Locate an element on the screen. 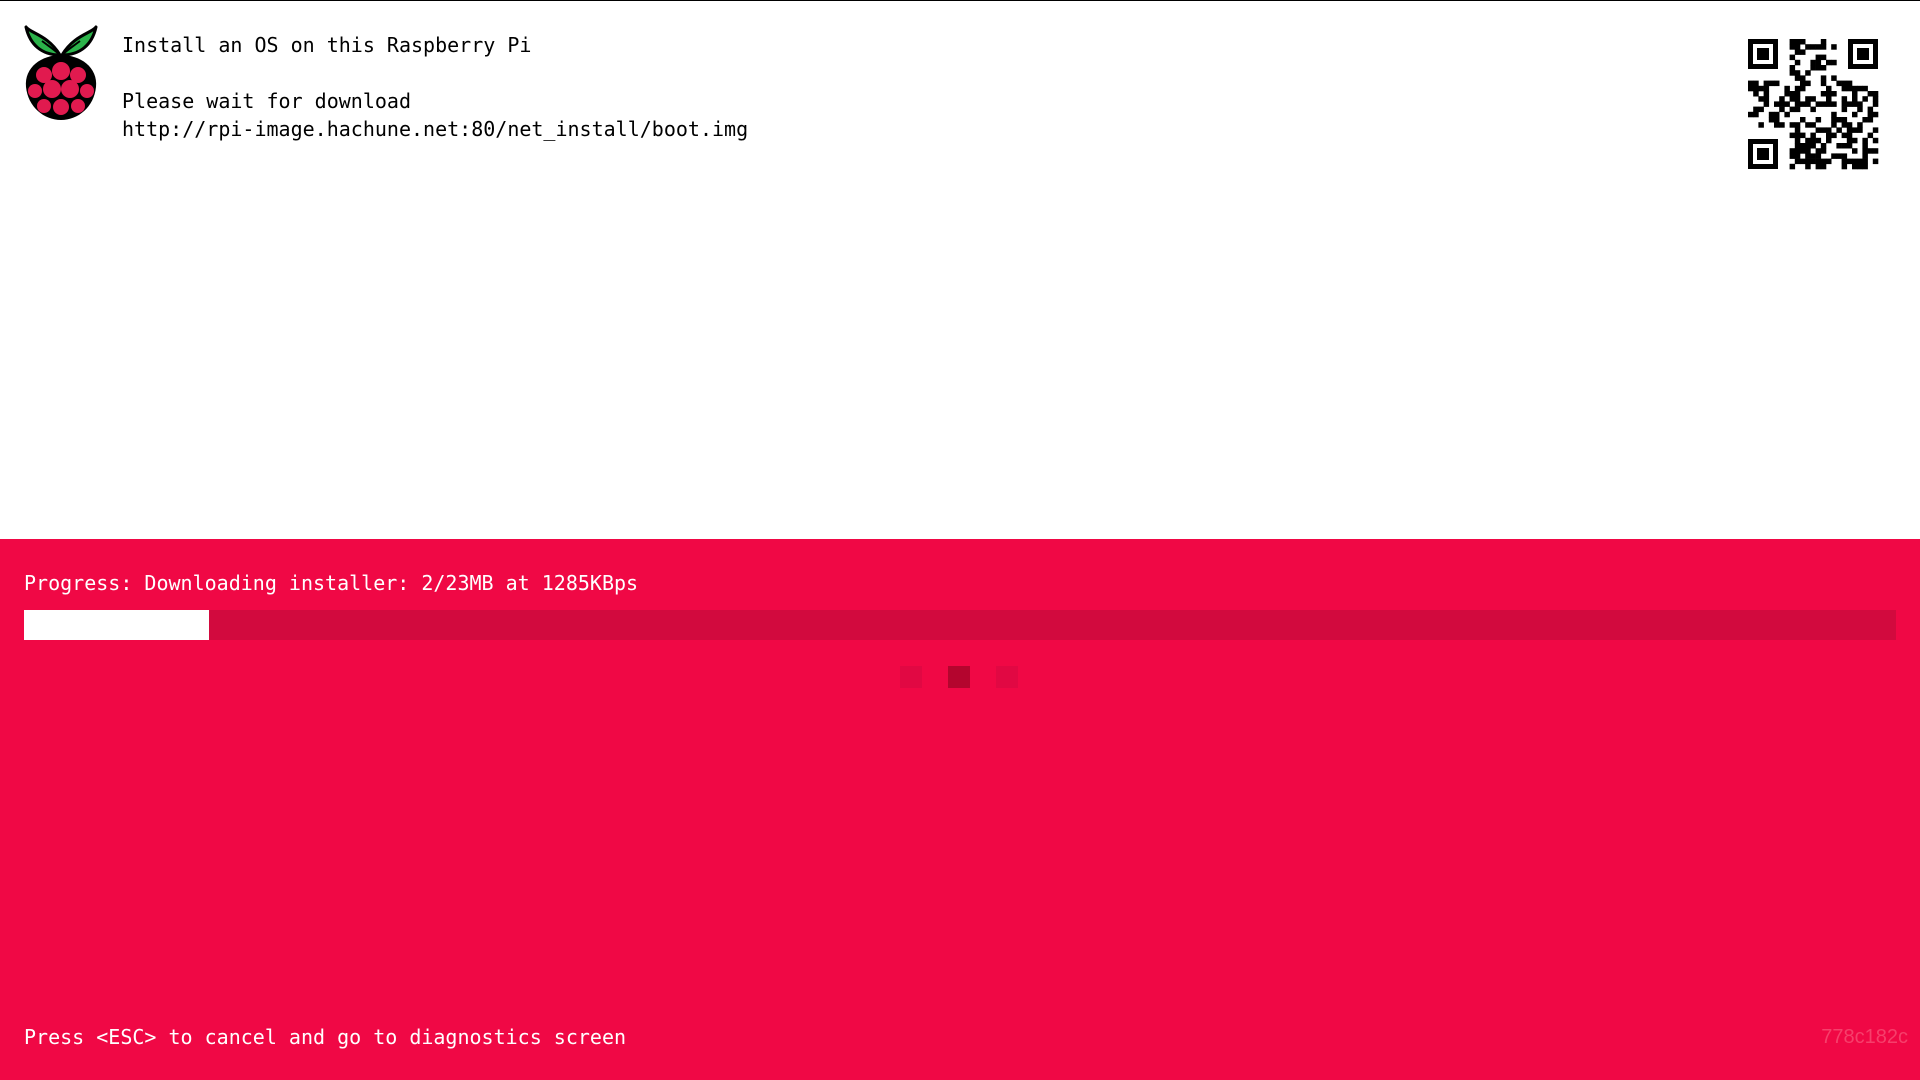 Image resolution: width=1920 pixels, height=1080 pixels. progress-bar is located at coordinates (960, 625).